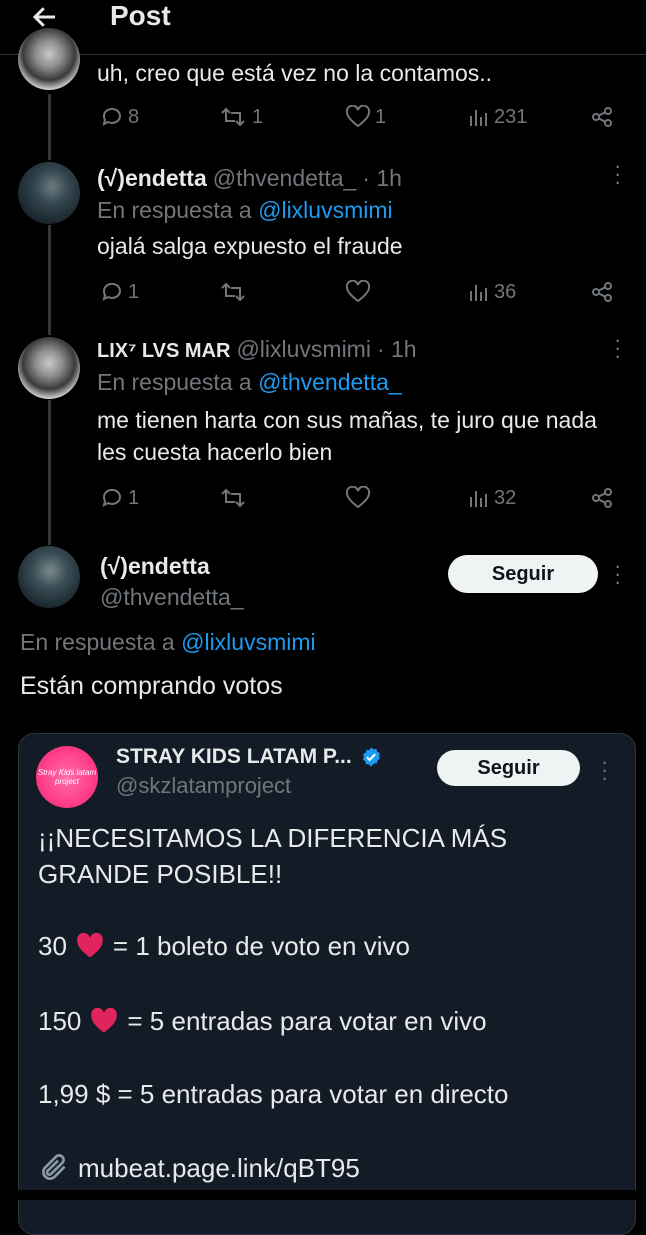 The height and width of the screenshot is (1235, 646). Describe the element at coordinates (492, 498) in the screenshot. I see `views-button: 32` at that location.